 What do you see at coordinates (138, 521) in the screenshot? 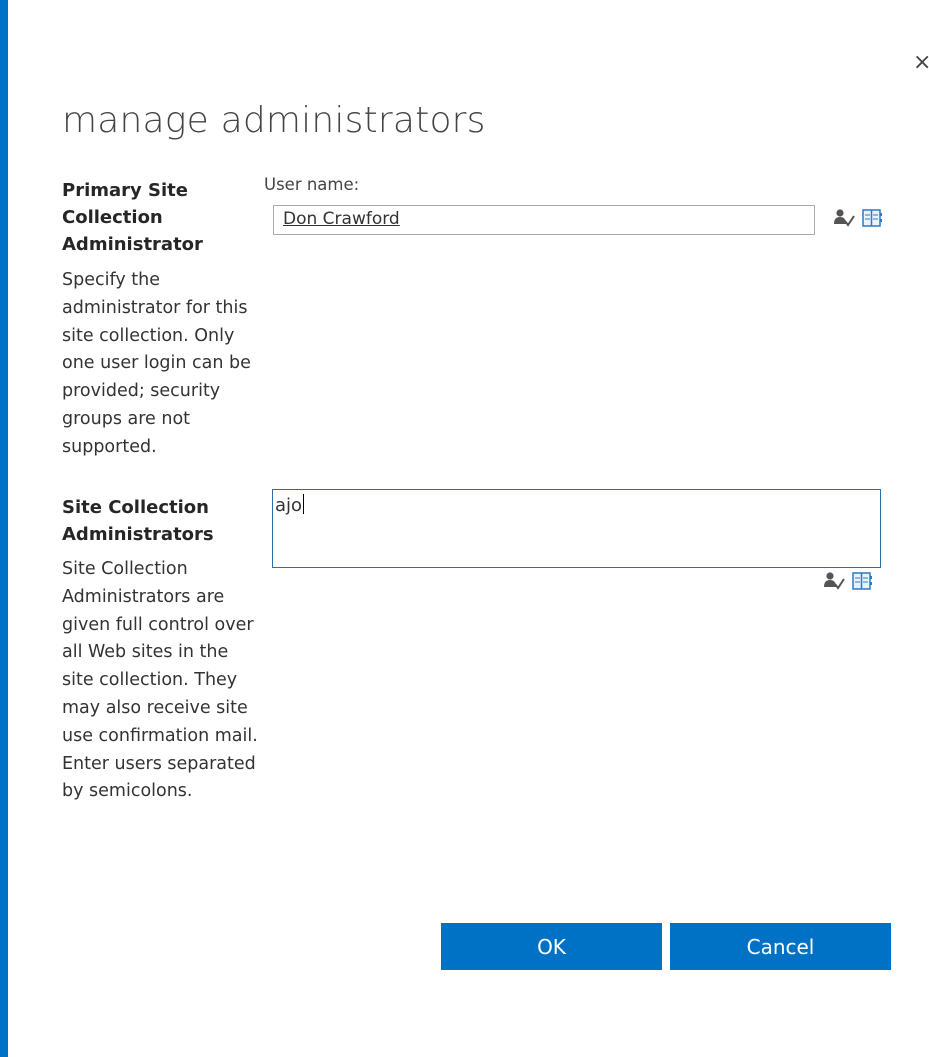
I see `site-admins-heading: Site Collection Administrators` at bounding box center [138, 521].